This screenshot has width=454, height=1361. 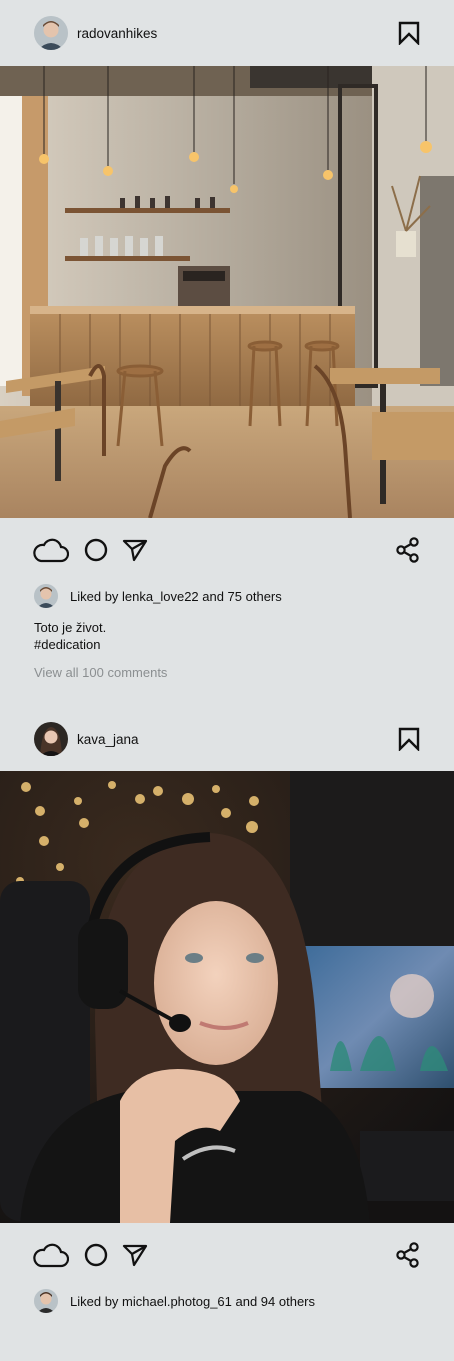 What do you see at coordinates (108, 739) in the screenshot?
I see `username: kava_jana` at bounding box center [108, 739].